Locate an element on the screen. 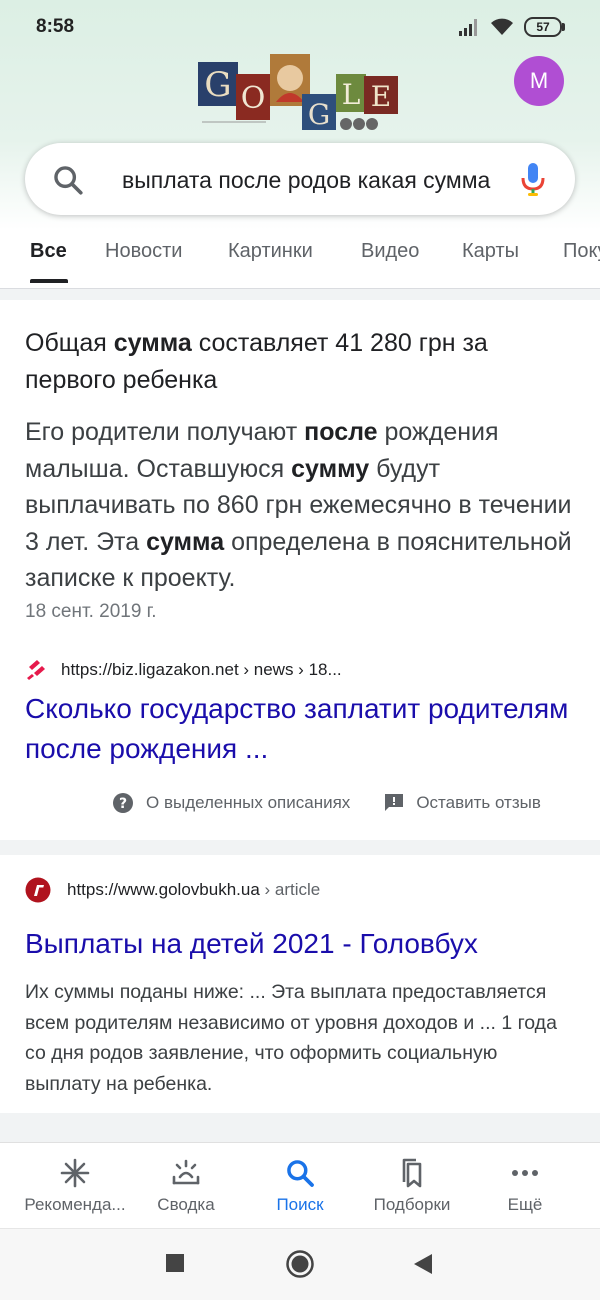 This screenshot has height=1300, width=600. golovbukh-favicon is located at coordinates (38, 890).